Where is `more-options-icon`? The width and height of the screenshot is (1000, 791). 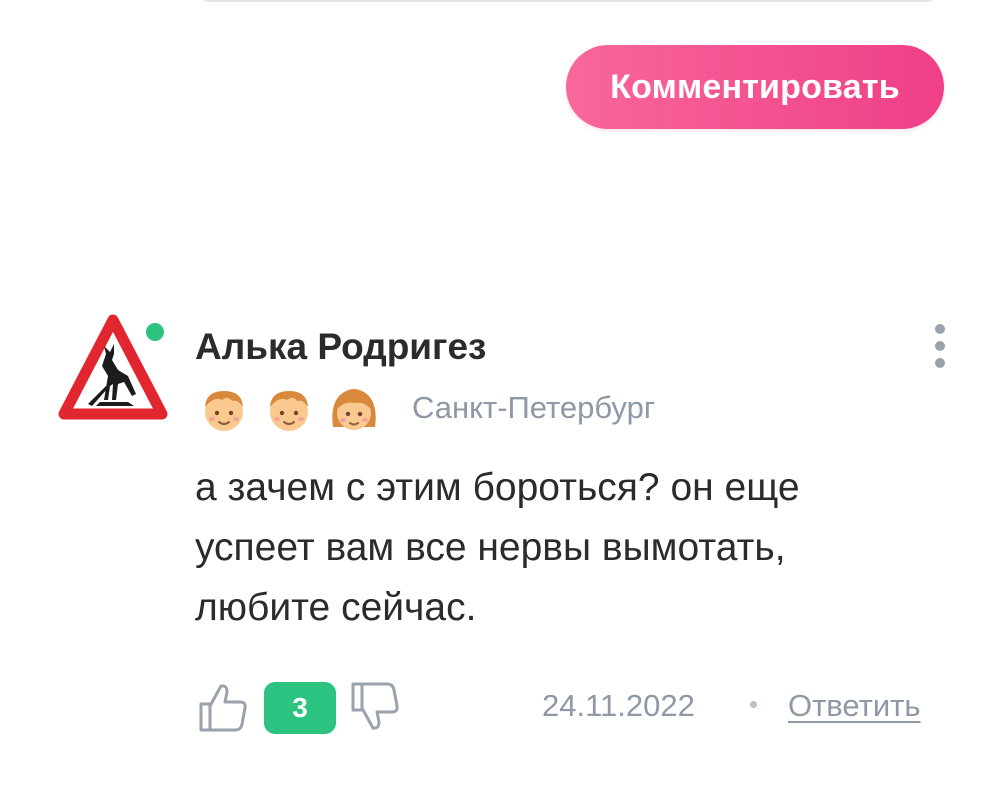 more-options-icon is located at coordinates (940, 346).